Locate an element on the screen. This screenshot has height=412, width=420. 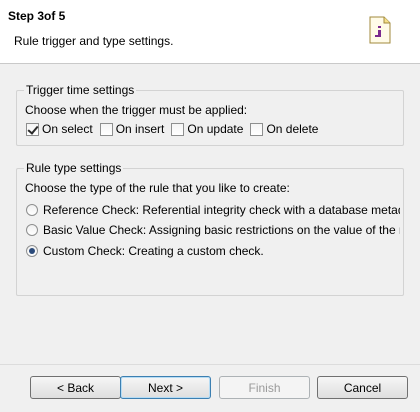
on-update-label: On update is located at coordinates (215, 129).